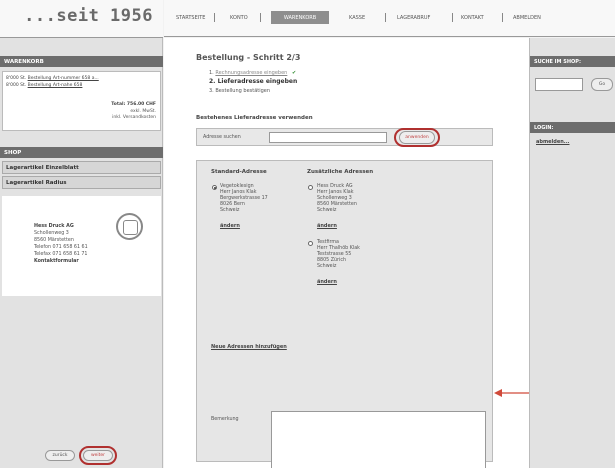 The height and width of the screenshot is (468, 615). What do you see at coordinates (61, 254) in the screenshot?
I see `company-fax: Telefax 071 658 61 71` at bounding box center [61, 254].